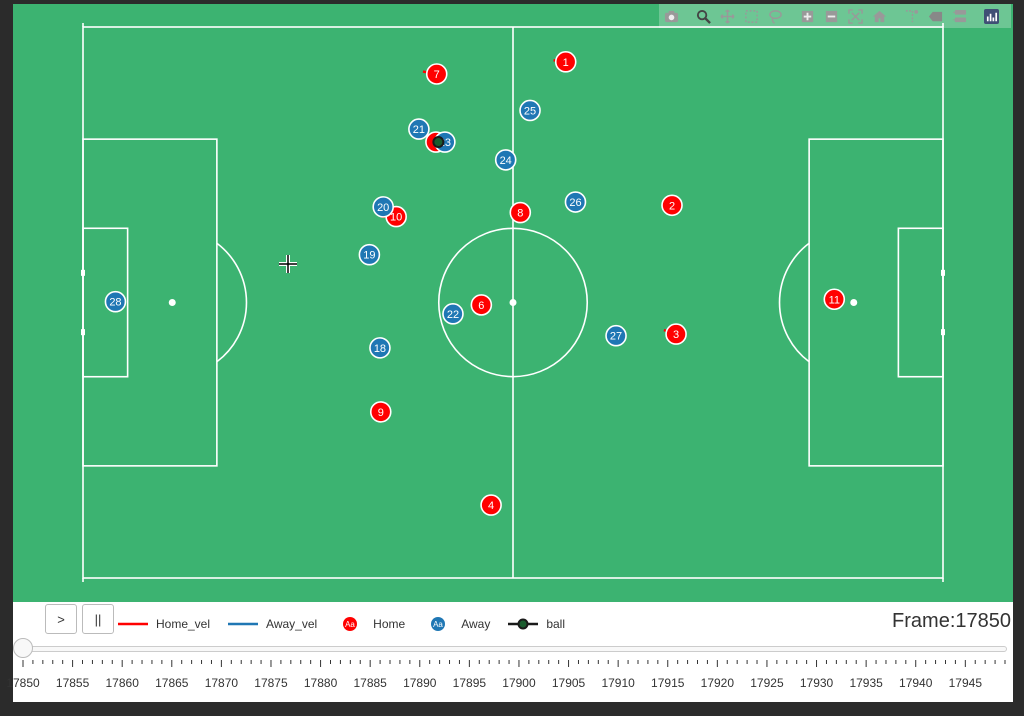 This screenshot has height=716, width=1024. I want to click on slider-tick-label: 17890, so click(419, 683).